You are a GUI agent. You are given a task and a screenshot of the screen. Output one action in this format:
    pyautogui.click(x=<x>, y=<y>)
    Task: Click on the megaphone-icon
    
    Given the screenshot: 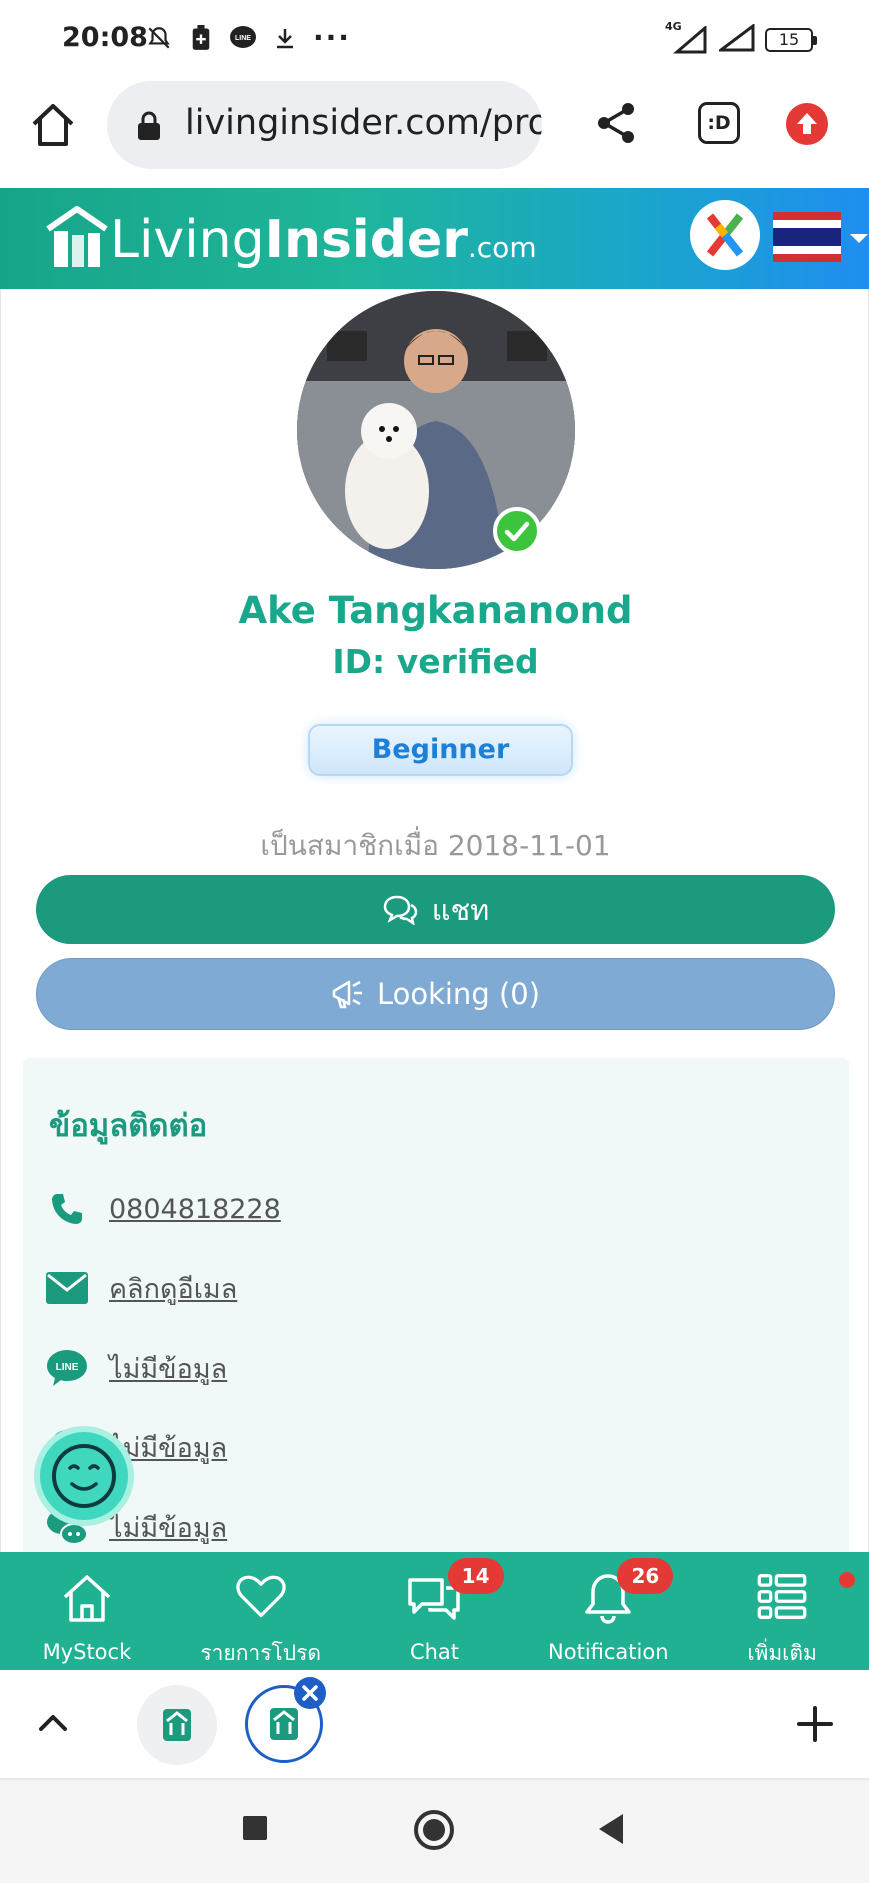 What is the action you would take?
    pyautogui.click(x=347, y=994)
    